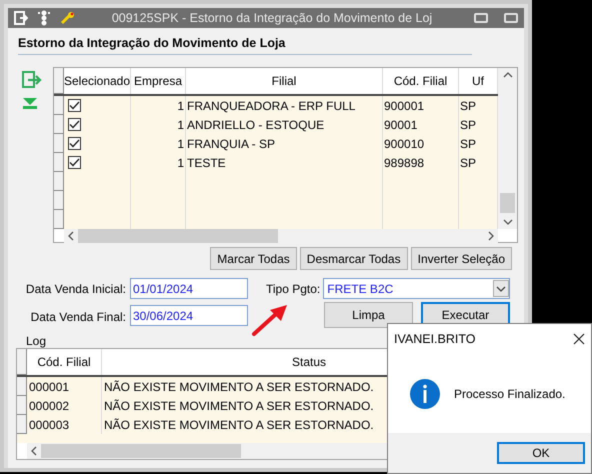 The width and height of the screenshot is (592, 474). Describe the element at coordinates (49, 405) in the screenshot. I see `table-cell: 000002` at that location.